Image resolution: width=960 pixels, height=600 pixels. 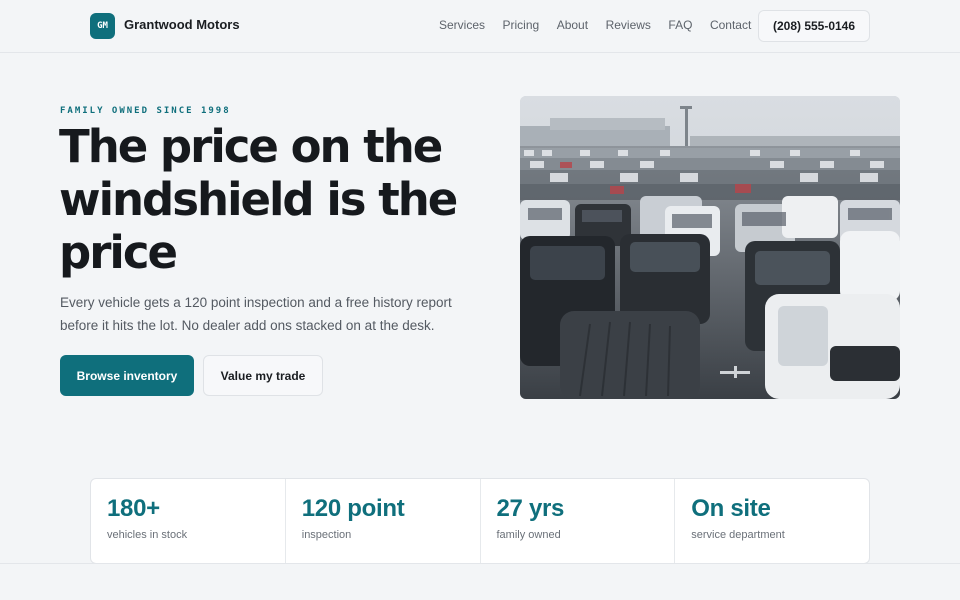 I want to click on nav-link-reviews: Reviews, so click(x=628, y=25).